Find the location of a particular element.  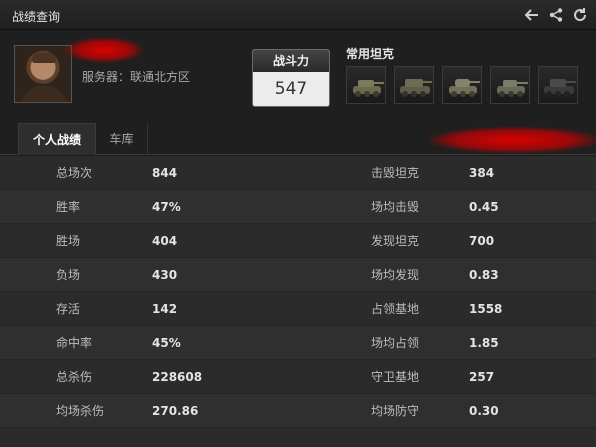

stat-label: 命中率 is located at coordinates (74, 343).